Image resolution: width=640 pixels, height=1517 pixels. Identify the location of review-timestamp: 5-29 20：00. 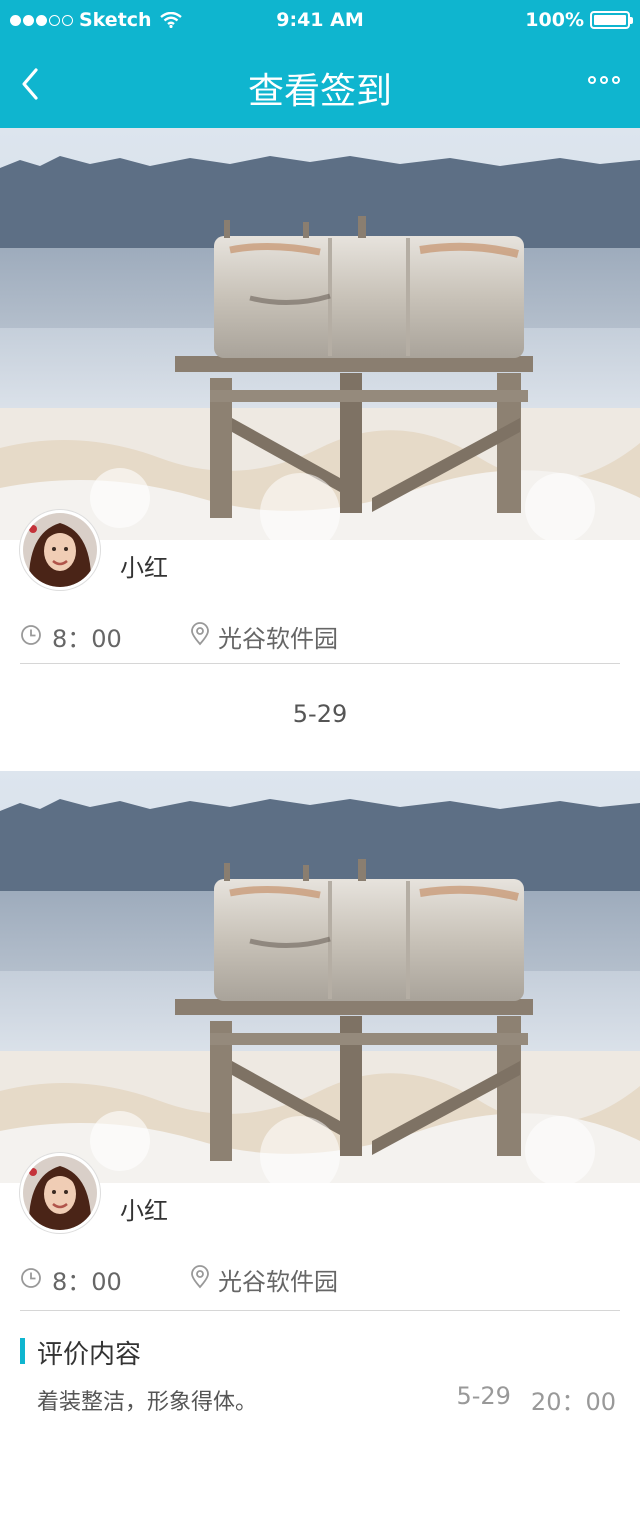
(536, 1399).